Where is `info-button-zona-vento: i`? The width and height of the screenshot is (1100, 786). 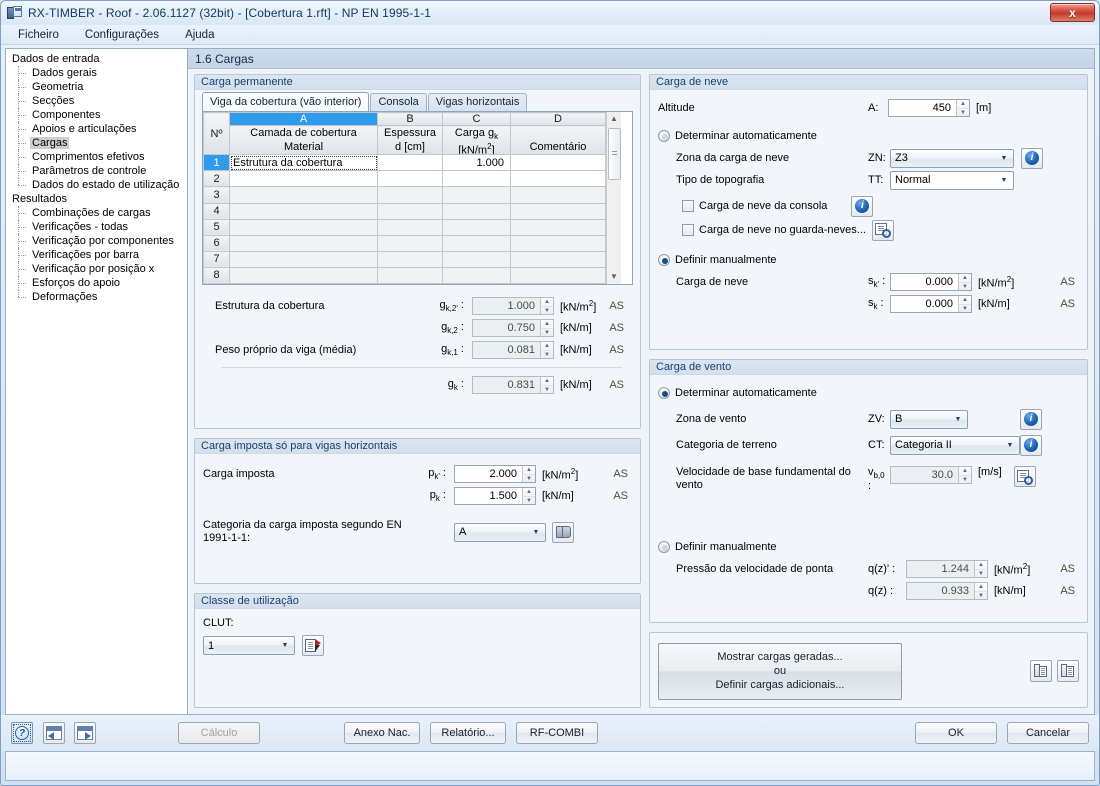
info-button-zona-vento: i is located at coordinates (1031, 419).